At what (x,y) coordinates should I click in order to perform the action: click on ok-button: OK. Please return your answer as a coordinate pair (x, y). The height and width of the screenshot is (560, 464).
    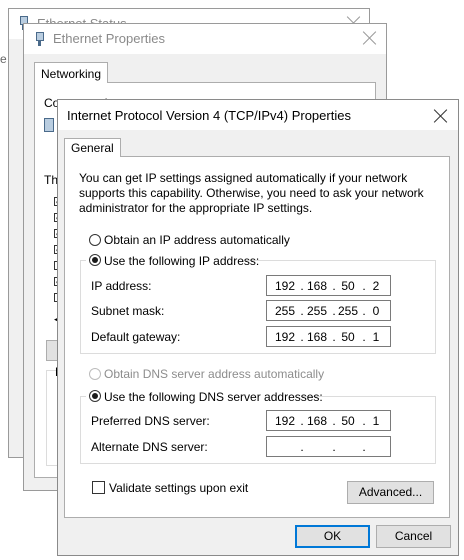
    Looking at the image, I should click on (332, 536).